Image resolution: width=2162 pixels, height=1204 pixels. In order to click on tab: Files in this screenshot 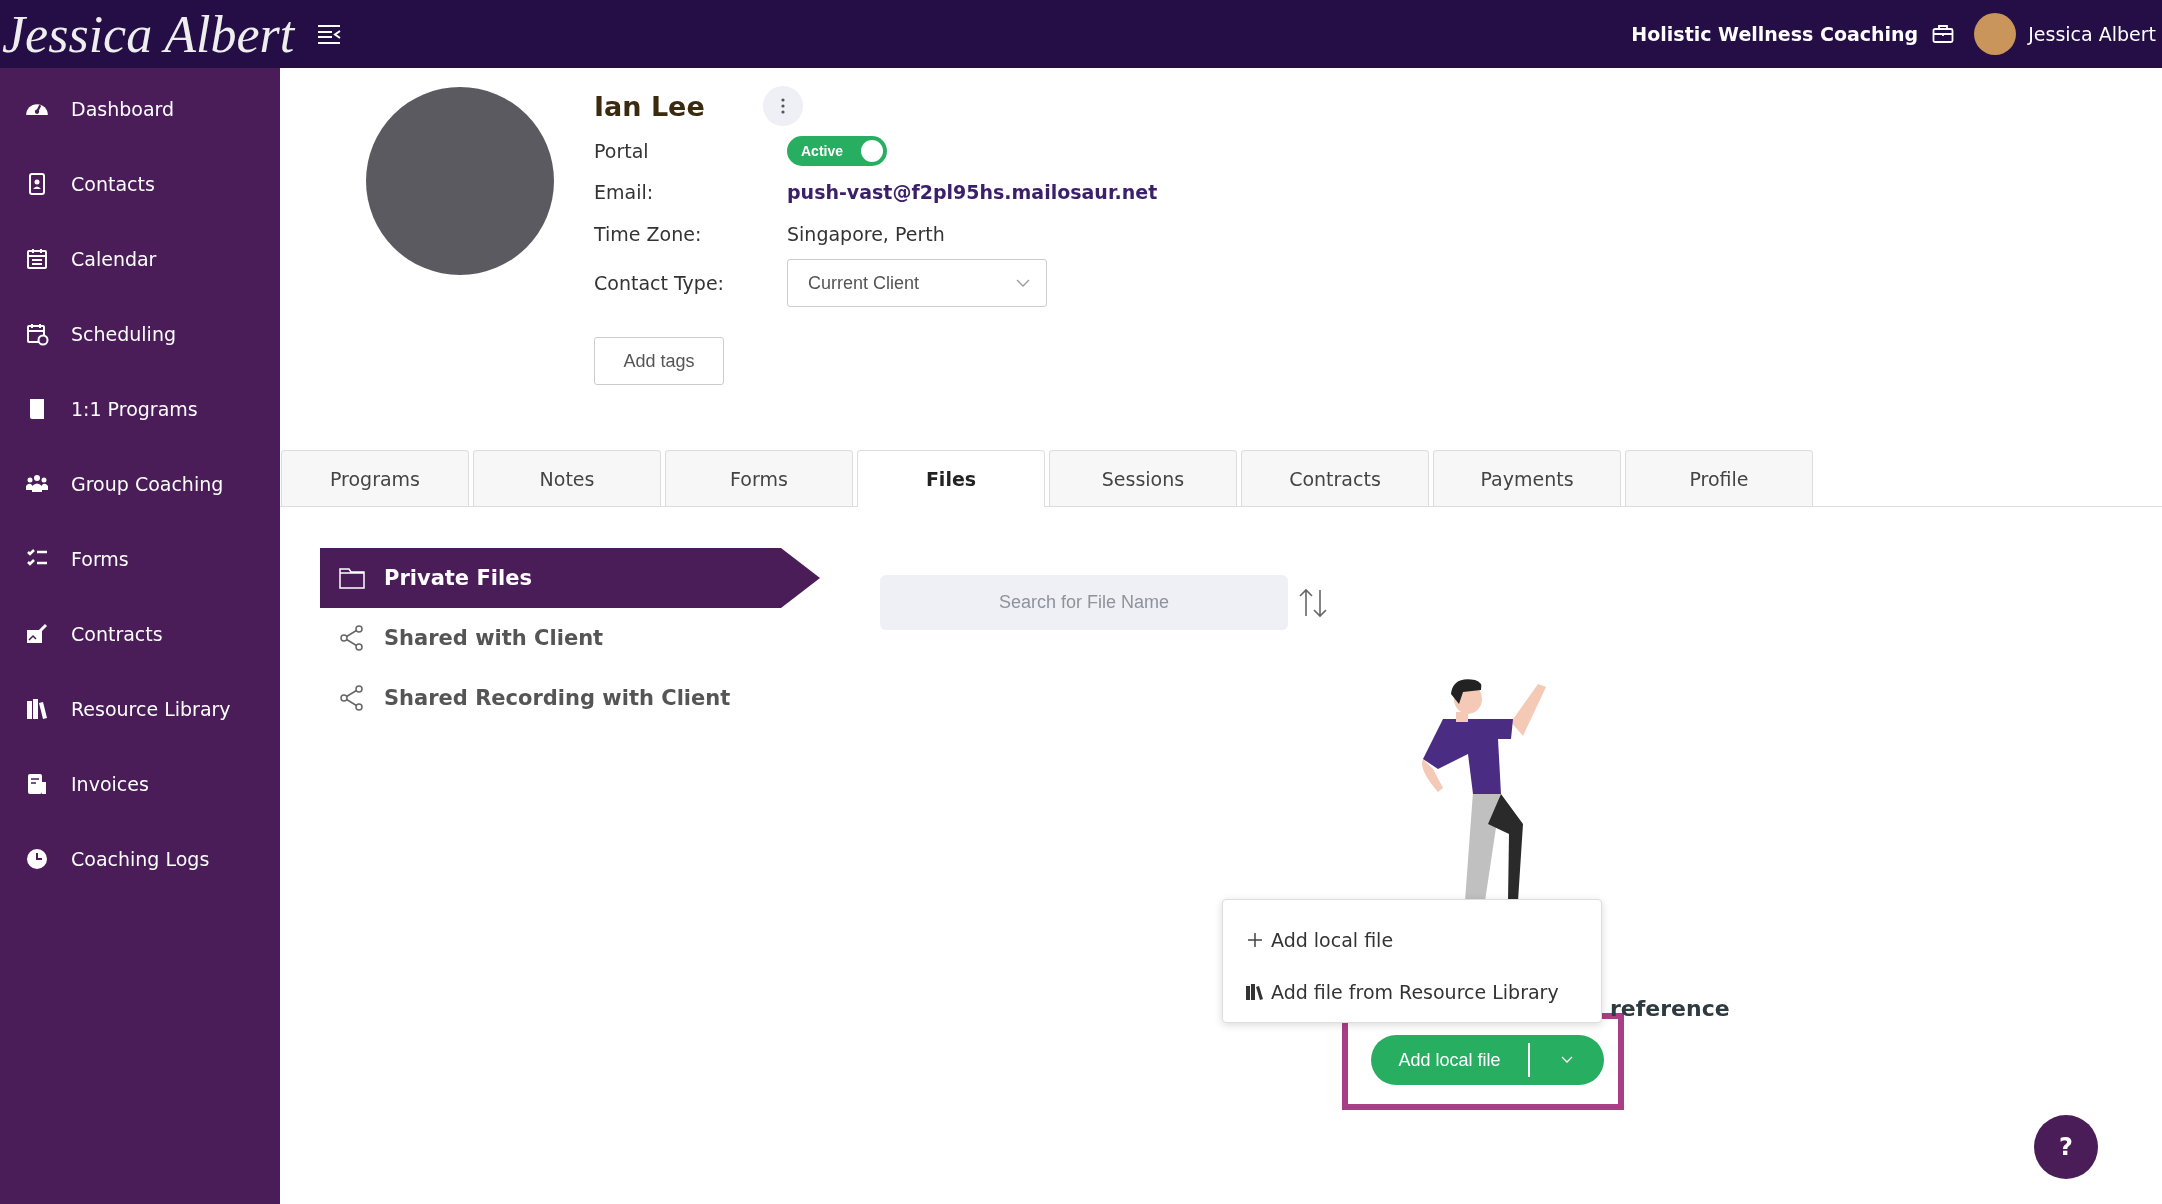, I will do `click(951, 478)`.